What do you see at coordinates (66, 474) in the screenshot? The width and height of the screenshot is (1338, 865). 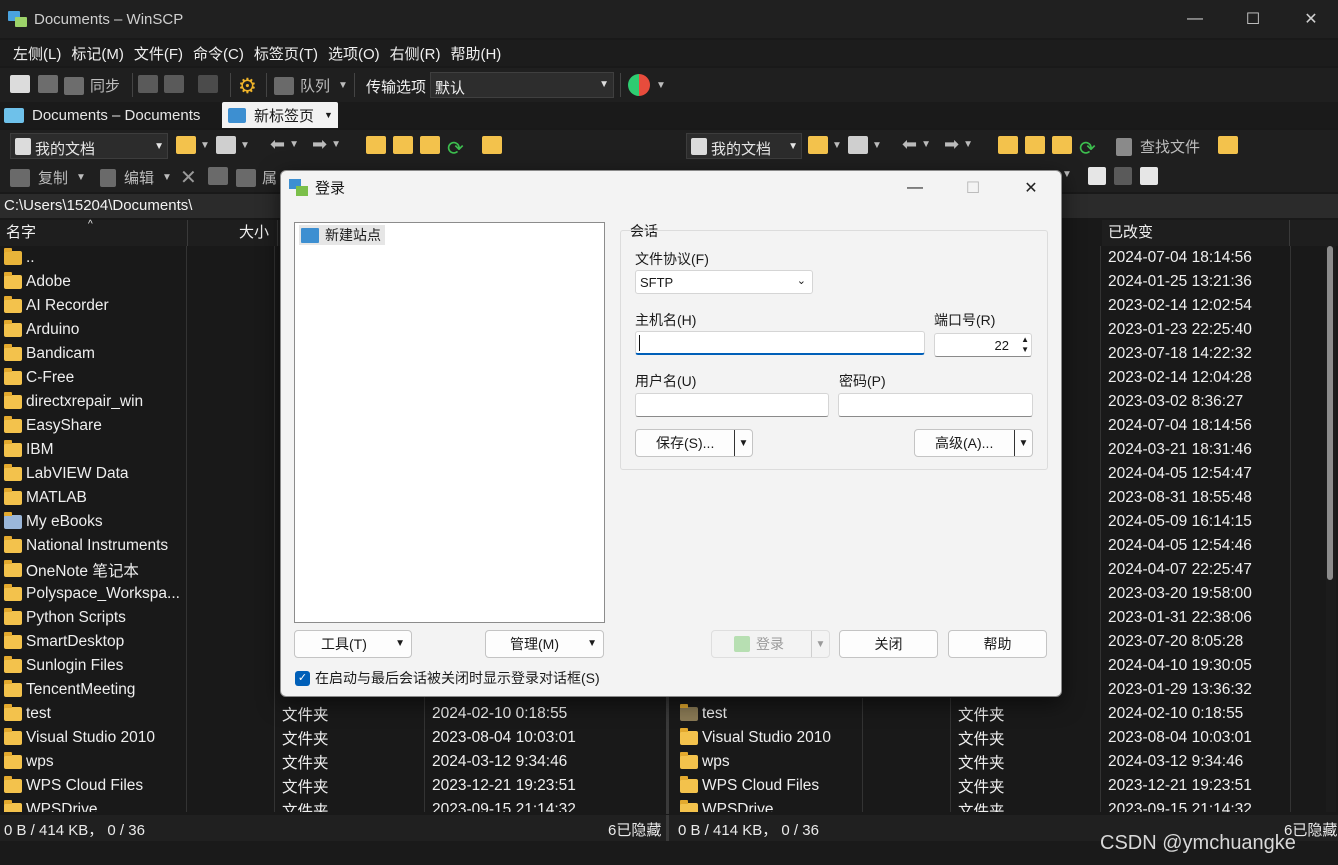 I see `list-item: LabVIEW Data` at bounding box center [66, 474].